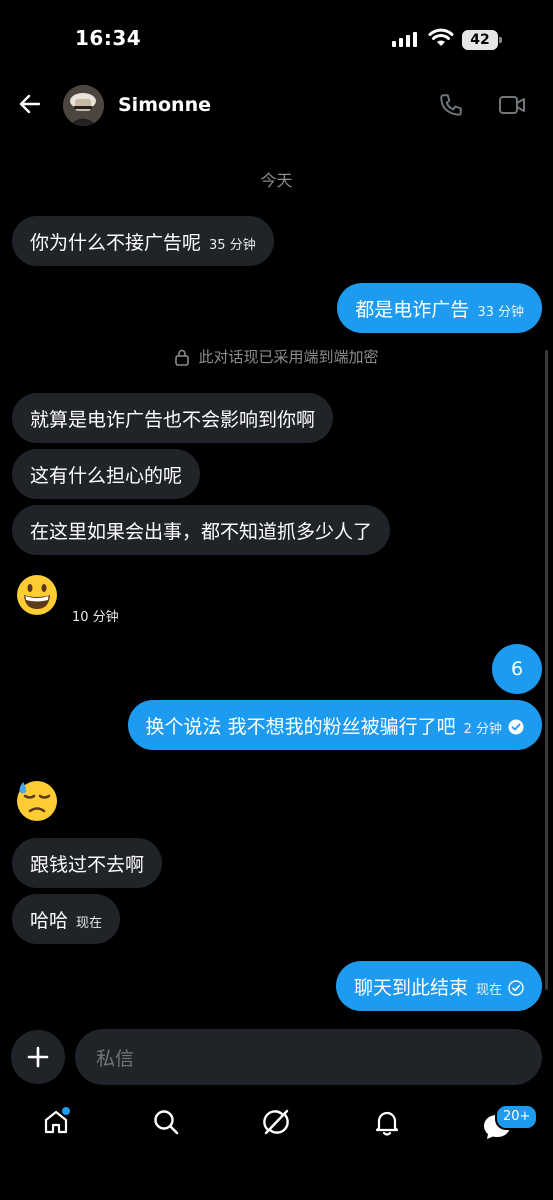  What do you see at coordinates (66, 1111) in the screenshot?
I see `home-notification-dot` at bounding box center [66, 1111].